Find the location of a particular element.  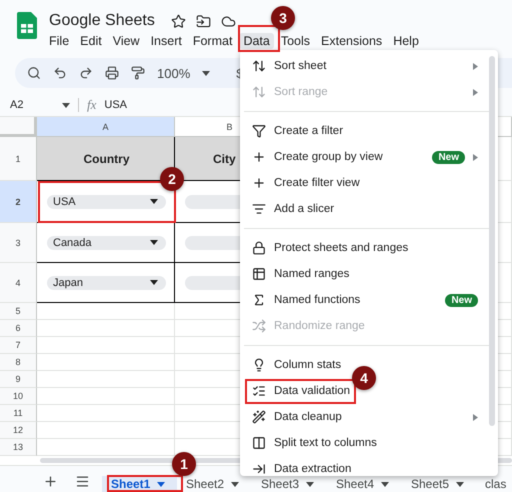

document-title: Google Sheets is located at coordinates (102, 21).